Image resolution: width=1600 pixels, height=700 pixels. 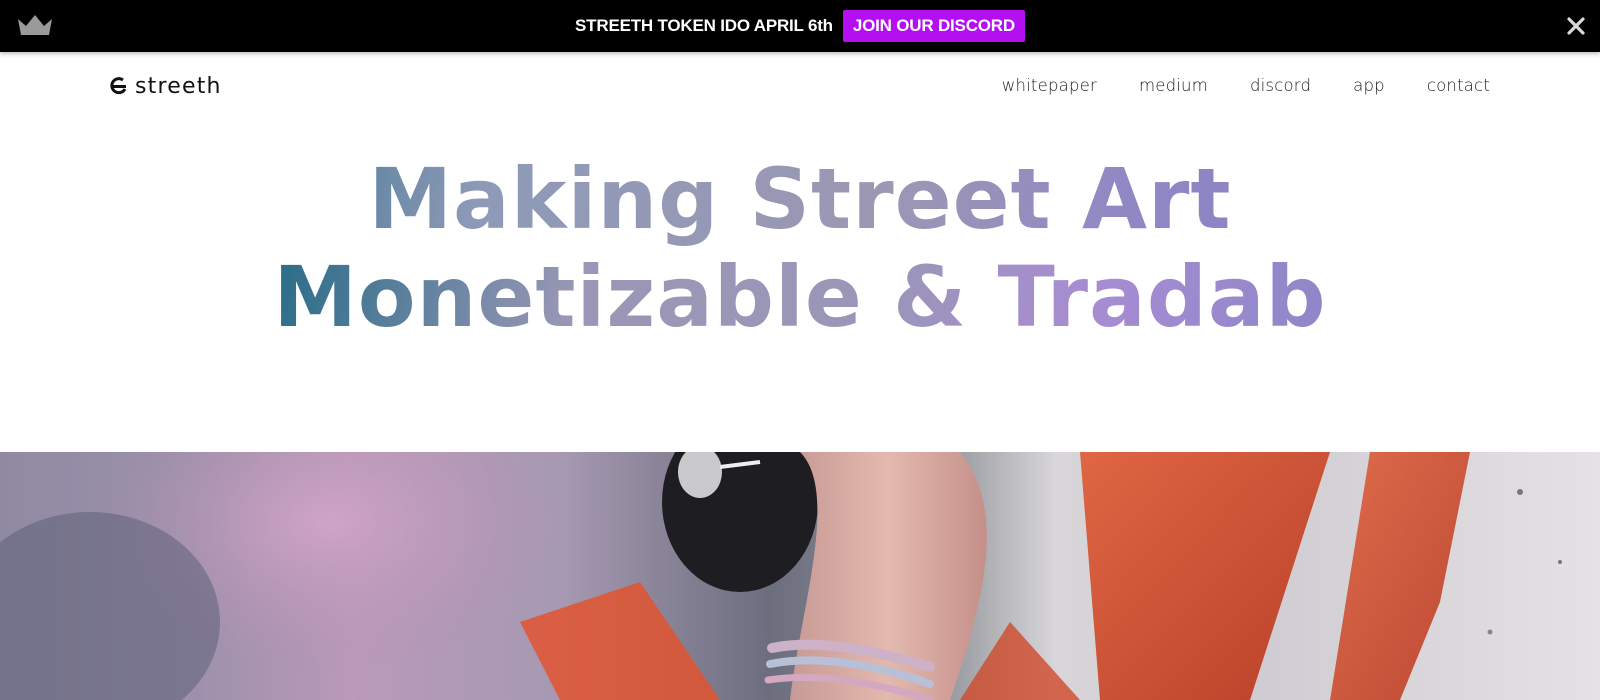 What do you see at coordinates (800, 199) in the screenshot?
I see `hero-title-line-1: Making Street Art` at bounding box center [800, 199].